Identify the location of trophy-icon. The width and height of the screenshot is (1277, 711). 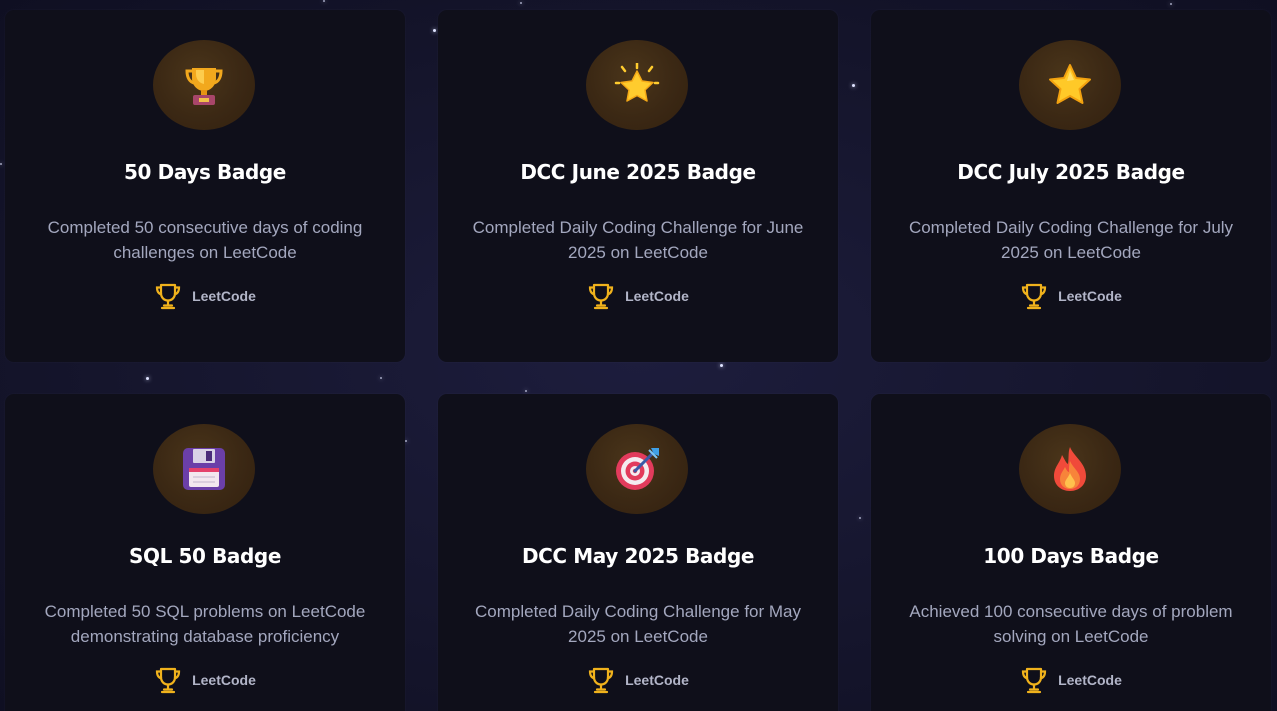
(204, 85).